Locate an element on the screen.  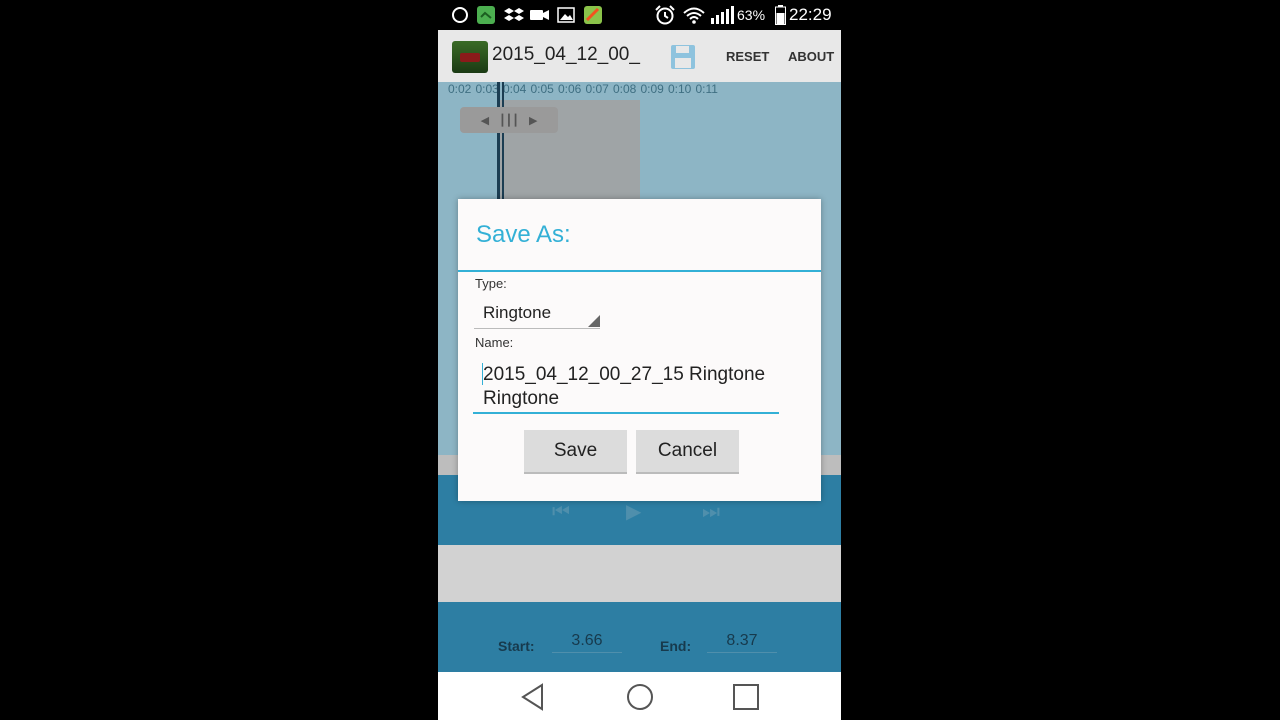
about-button: ABOUT is located at coordinates (811, 56).